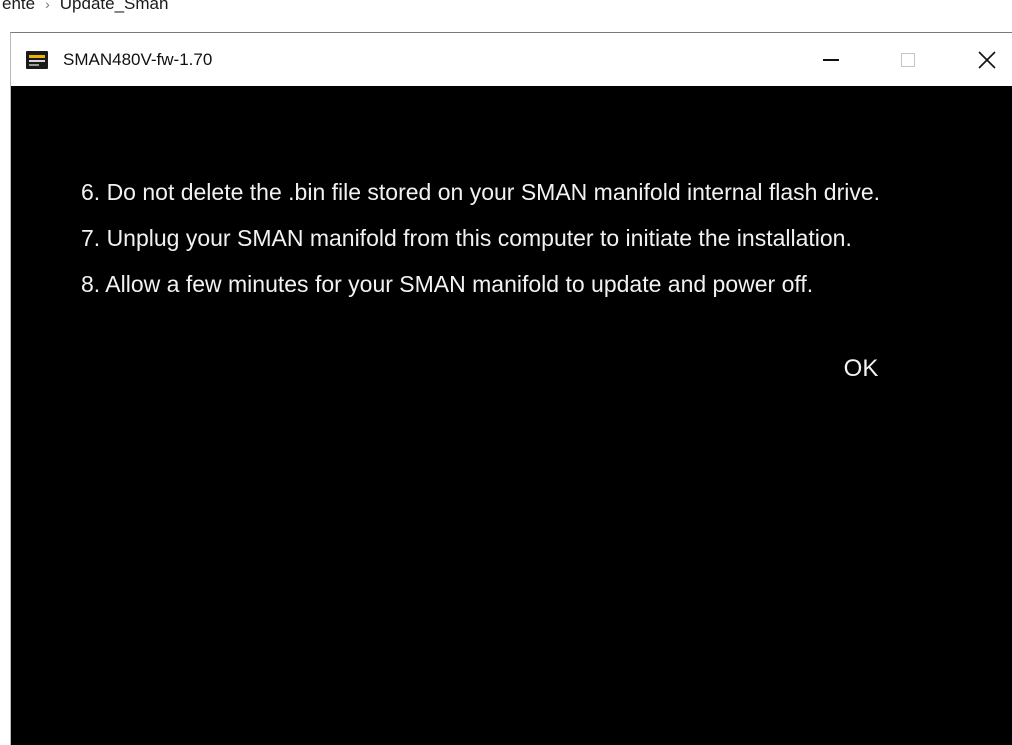 This screenshot has height=745, width=1012. What do you see at coordinates (511, 59) in the screenshot?
I see `title-bar: SMAN480V-fw-1.70` at bounding box center [511, 59].